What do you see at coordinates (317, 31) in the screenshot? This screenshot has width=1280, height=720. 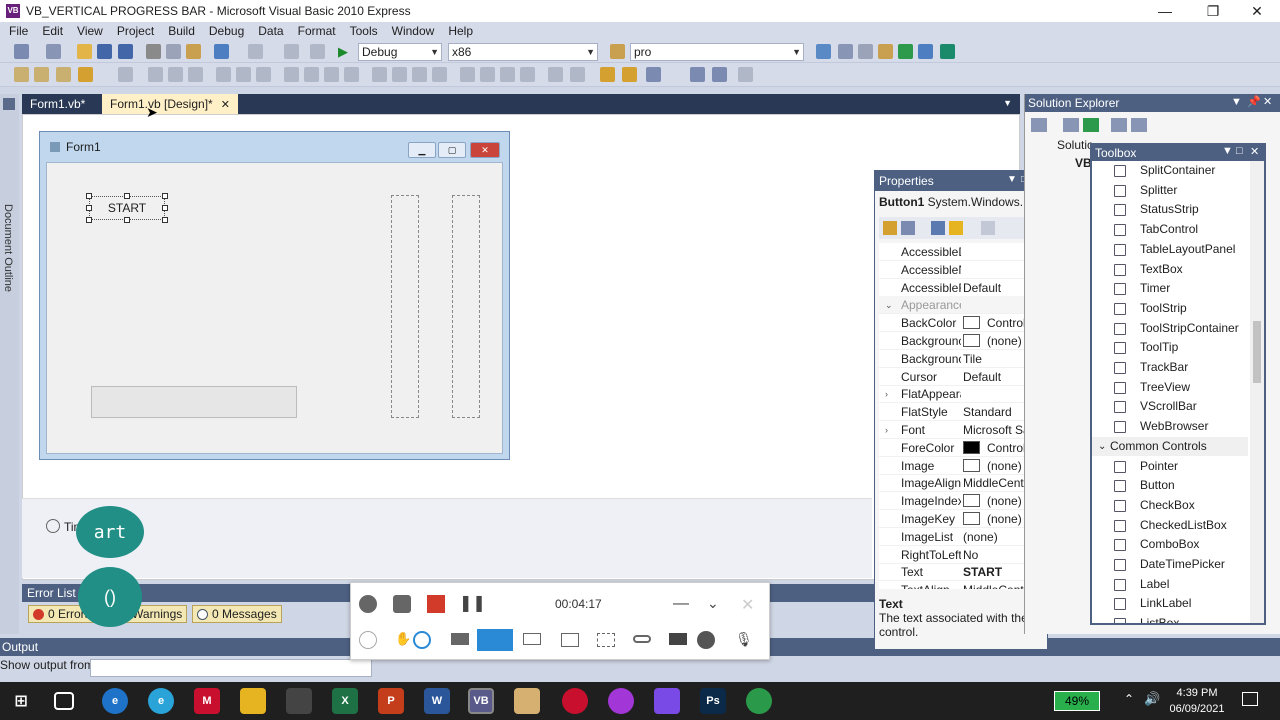 I see `menu-format: Format` at bounding box center [317, 31].